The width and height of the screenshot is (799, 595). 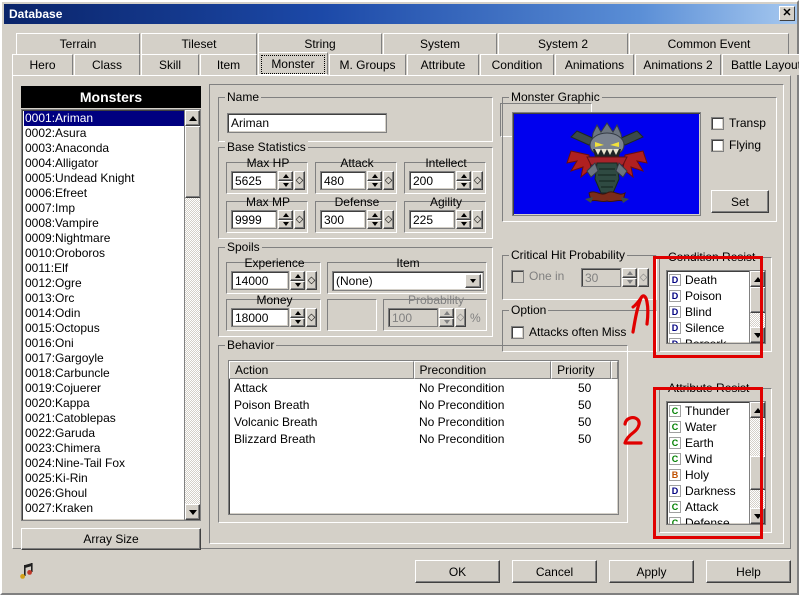 What do you see at coordinates (320, 43) in the screenshot?
I see `tab-string: String` at bounding box center [320, 43].